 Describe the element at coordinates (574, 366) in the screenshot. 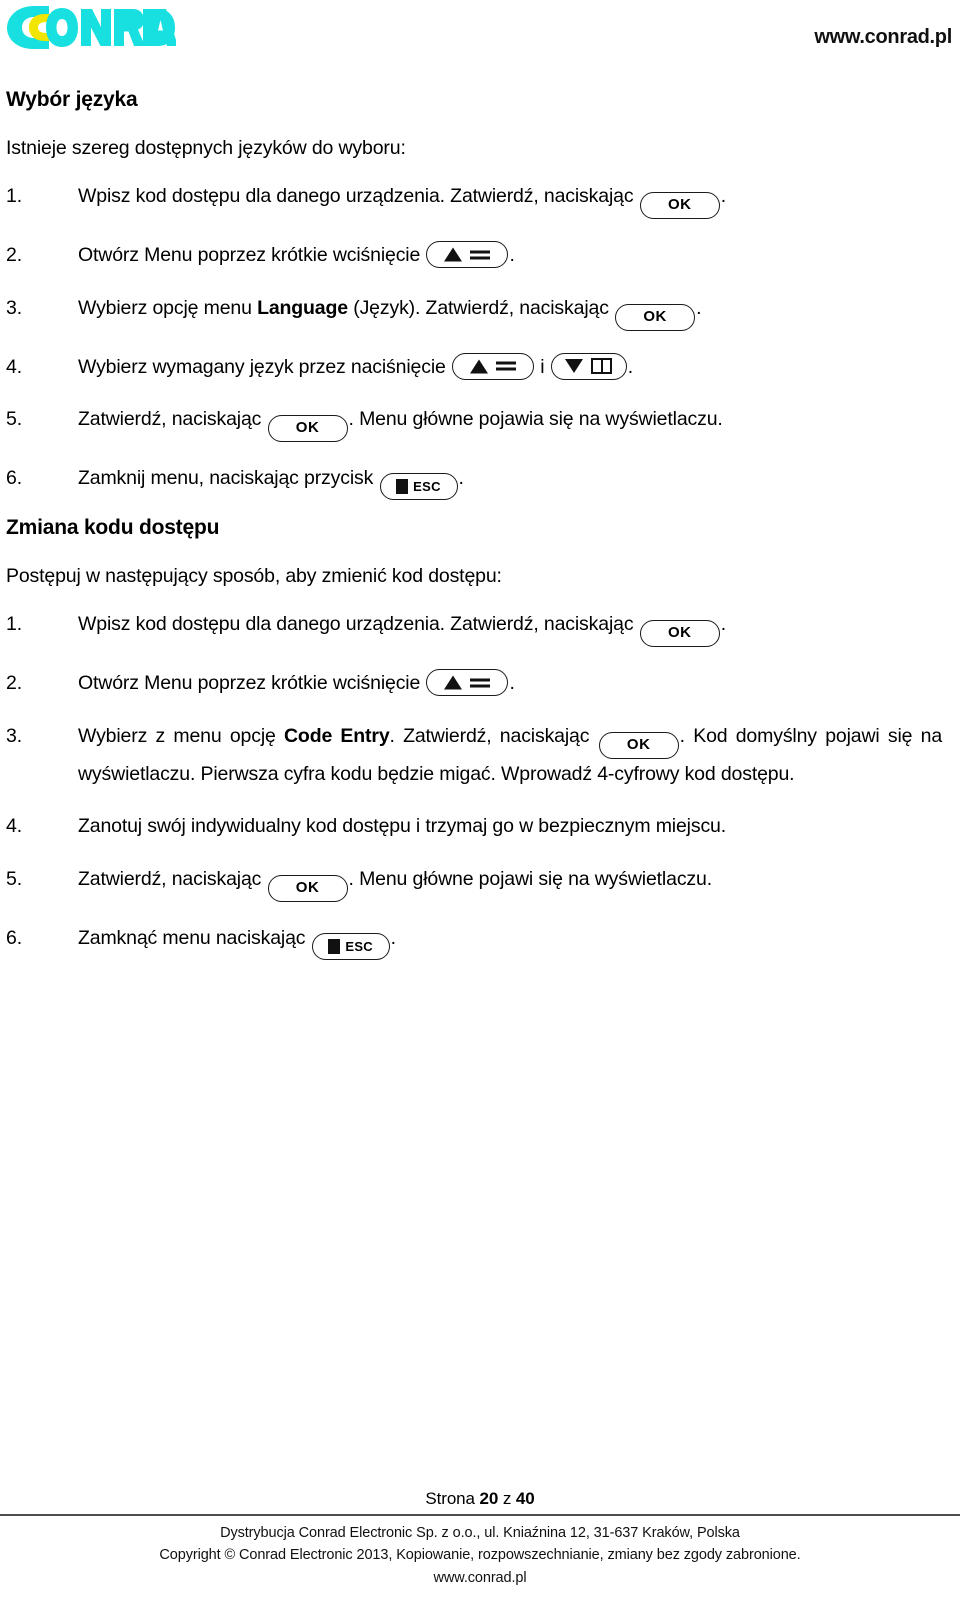

I see `triangle-down-icon` at that location.